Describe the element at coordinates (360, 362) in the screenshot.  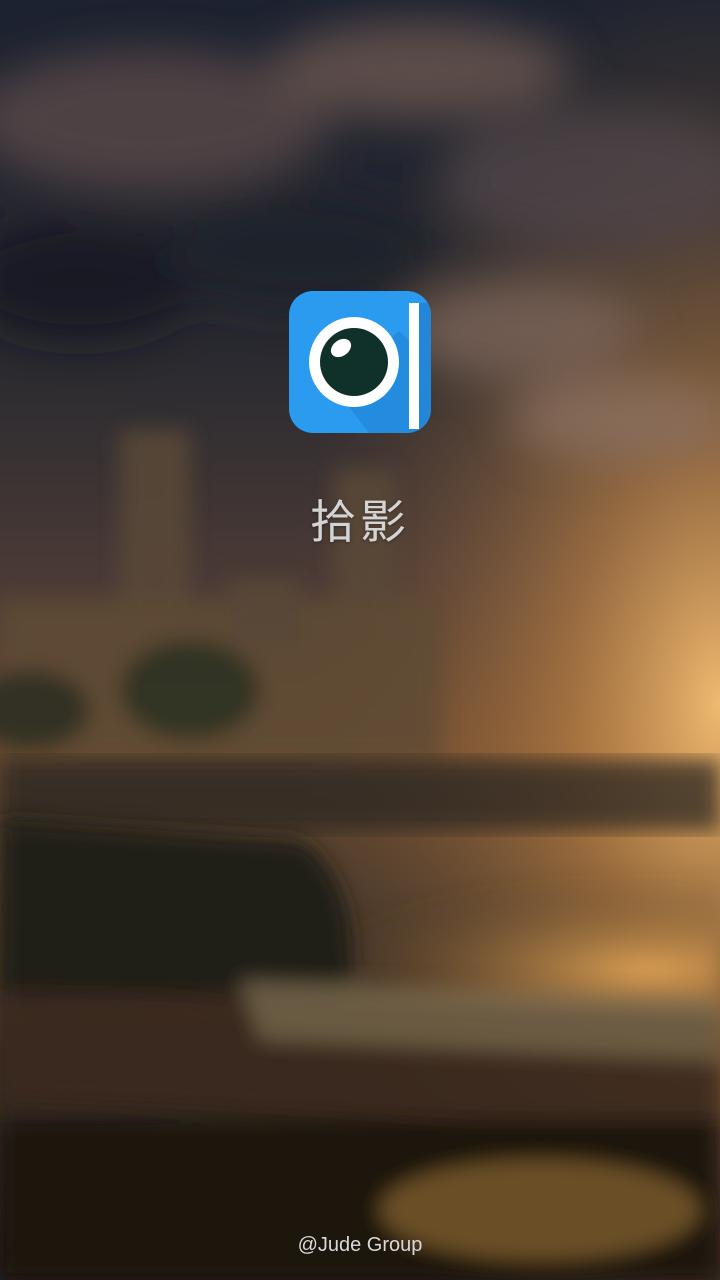
I see `app-logo-icon` at that location.